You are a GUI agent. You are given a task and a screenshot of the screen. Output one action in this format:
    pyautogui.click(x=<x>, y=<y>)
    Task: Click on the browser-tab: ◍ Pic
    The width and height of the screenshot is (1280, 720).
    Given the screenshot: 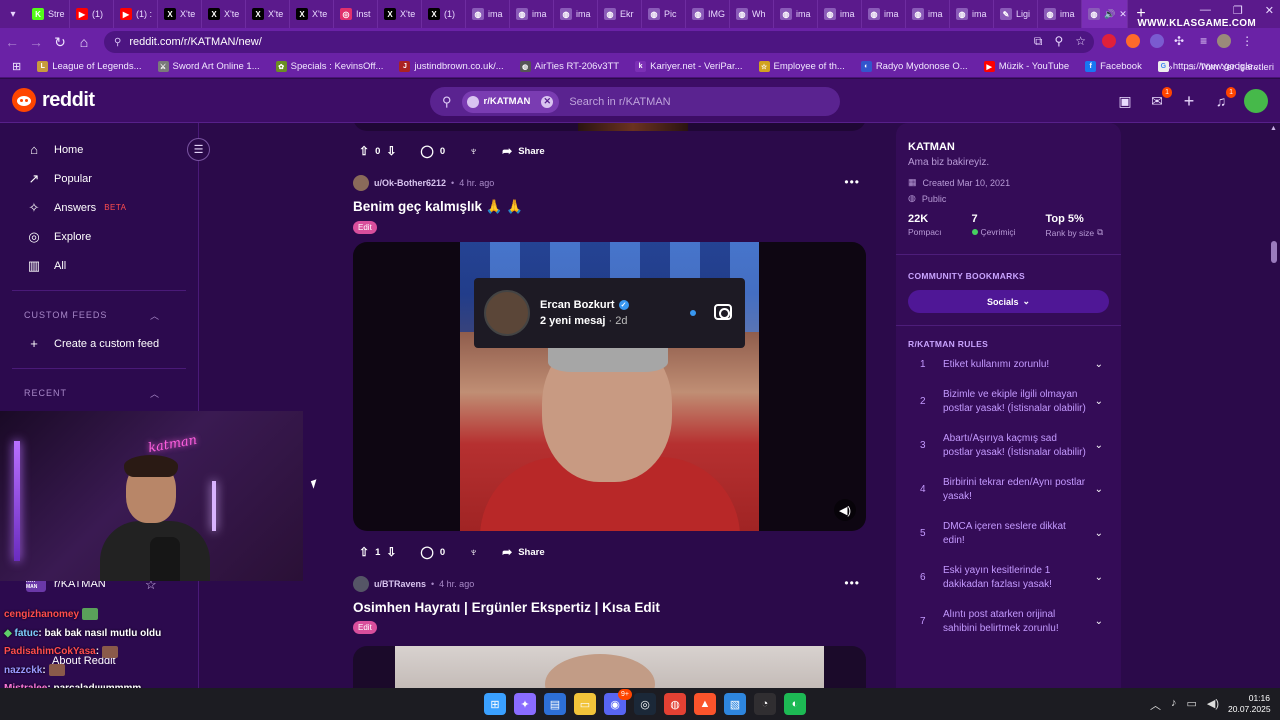 What is the action you would take?
    pyautogui.click(x=664, y=14)
    